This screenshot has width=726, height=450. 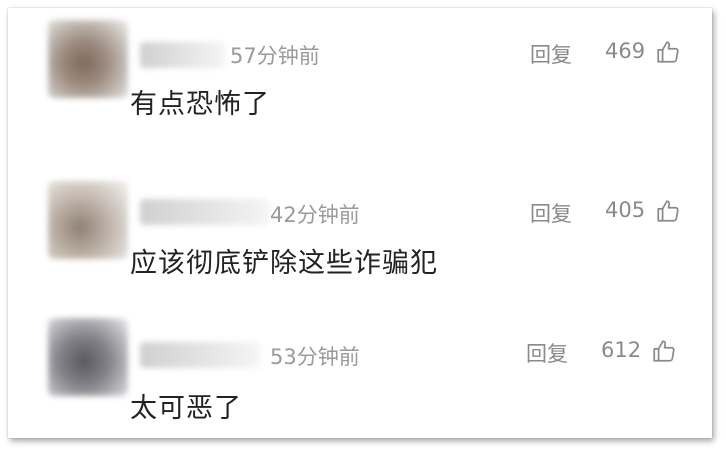 I want to click on comment-text: 应该彻底铲除这些诈骗犯, so click(x=284, y=263).